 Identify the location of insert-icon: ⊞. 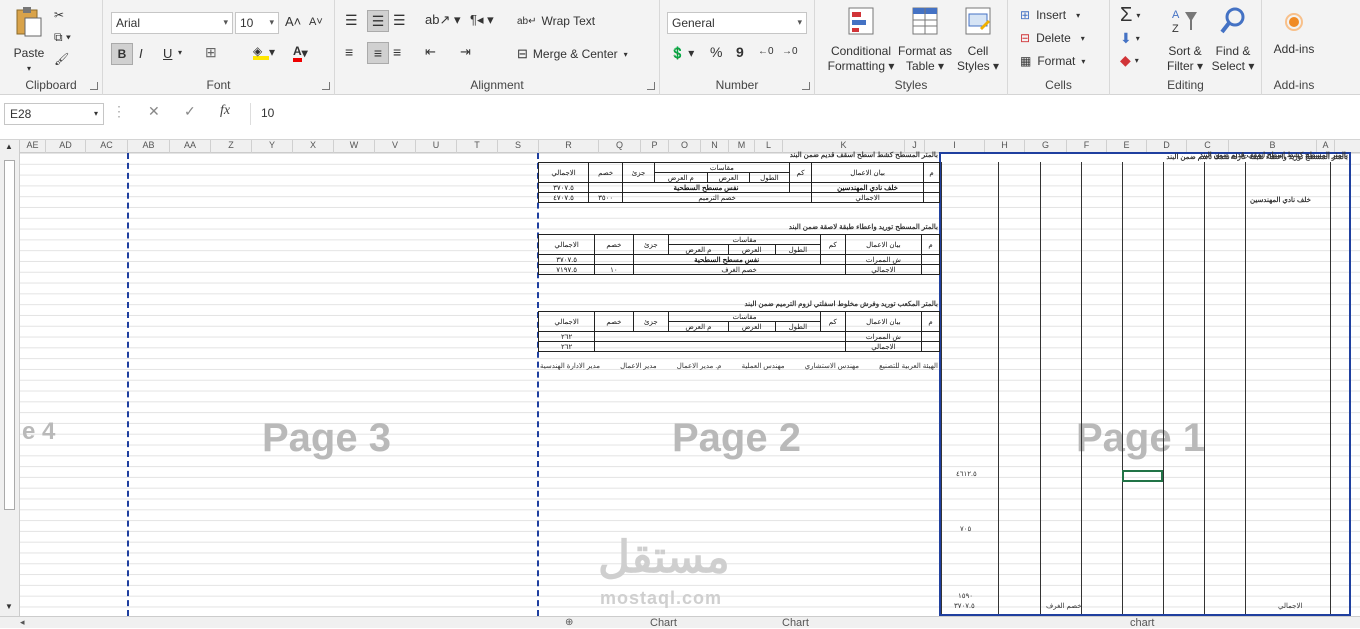
(1025, 15).